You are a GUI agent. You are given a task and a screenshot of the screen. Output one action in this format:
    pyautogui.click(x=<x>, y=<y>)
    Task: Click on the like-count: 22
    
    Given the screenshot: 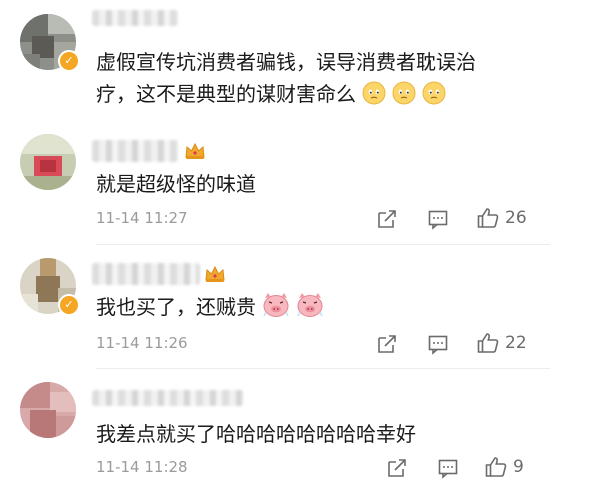 What is the action you would take?
    pyautogui.click(x=516, y=343)
    